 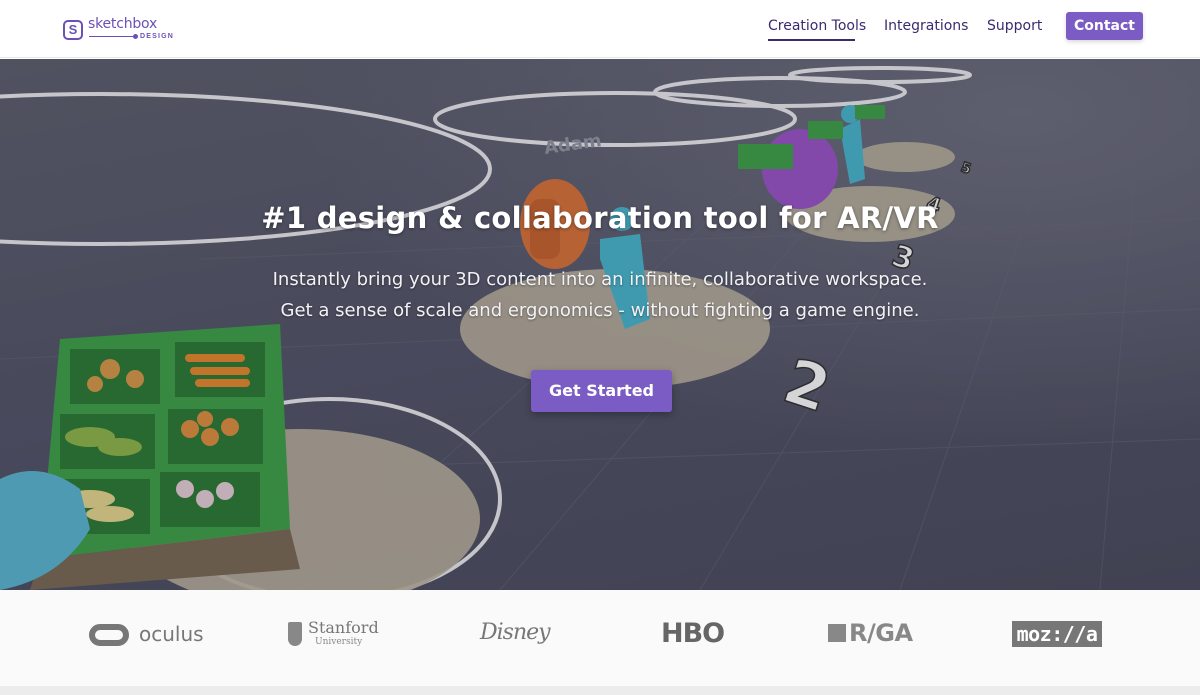 I want to click on stanford-tree-icon, so click(x=295, y=634).